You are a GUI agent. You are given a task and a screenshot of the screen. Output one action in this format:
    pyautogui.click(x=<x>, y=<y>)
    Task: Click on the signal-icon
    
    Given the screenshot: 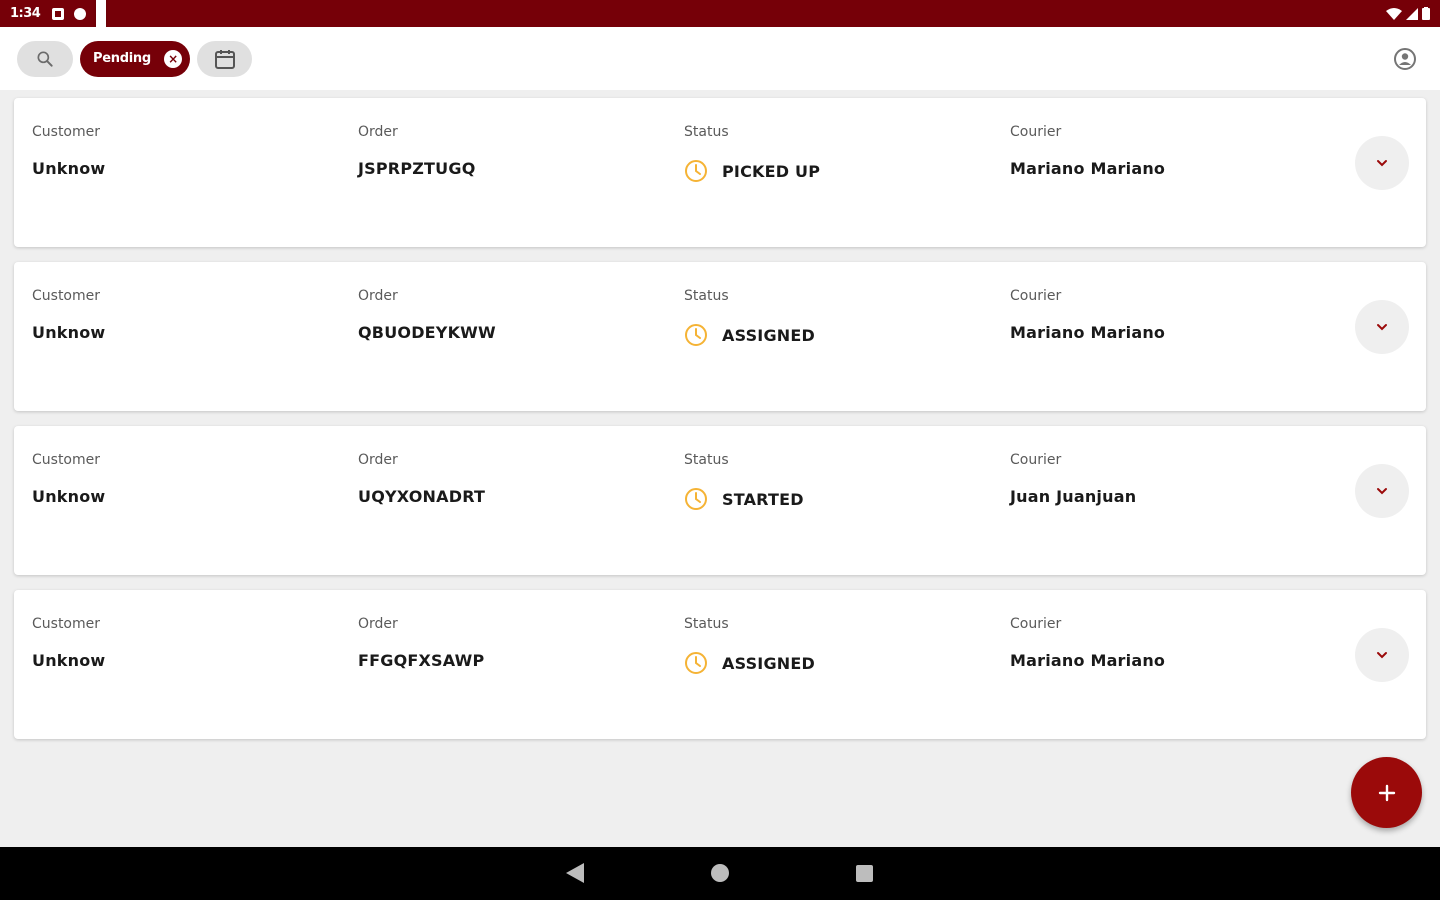 What is the action you would take?
    pyautogui.click(x=1412, y=13)
    